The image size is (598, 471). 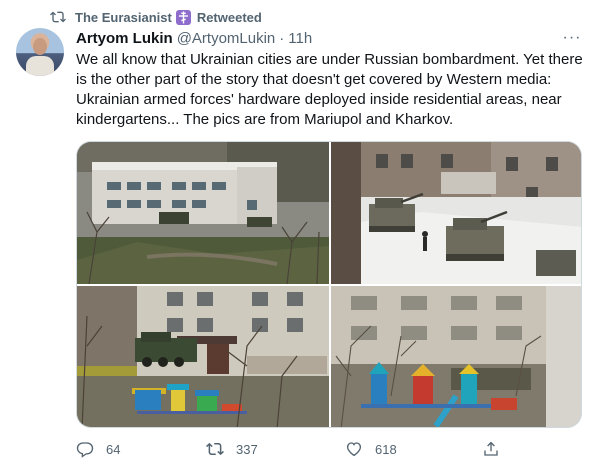 I want to click on avatar, so click(x=40, y=52).